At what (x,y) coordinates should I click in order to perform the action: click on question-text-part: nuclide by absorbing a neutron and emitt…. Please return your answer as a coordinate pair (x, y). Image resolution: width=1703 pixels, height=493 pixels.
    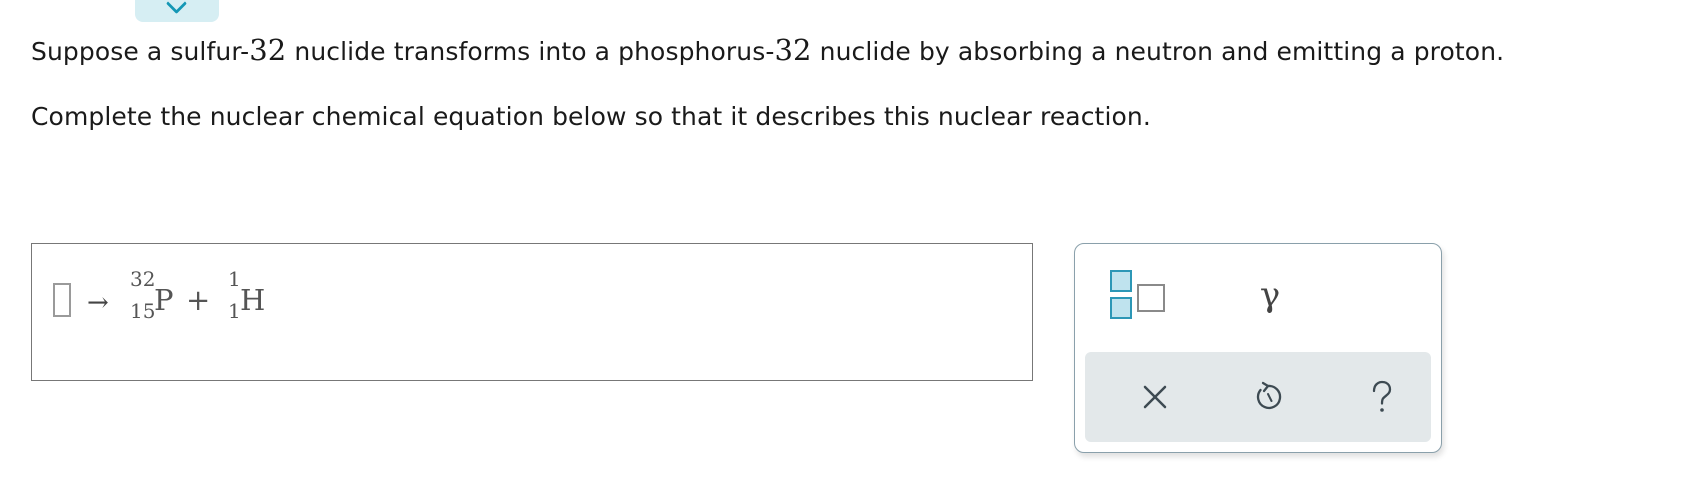
    Looking at the image, I should click on (1158, 51).